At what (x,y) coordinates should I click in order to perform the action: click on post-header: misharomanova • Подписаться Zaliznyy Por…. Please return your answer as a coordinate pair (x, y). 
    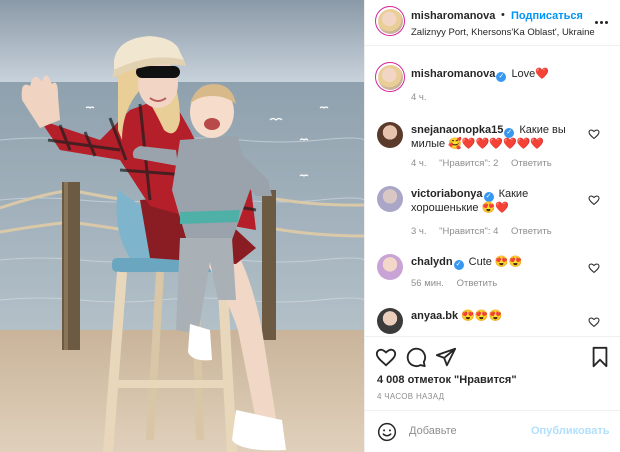
    Looking at the image, I should click on (492, 23).